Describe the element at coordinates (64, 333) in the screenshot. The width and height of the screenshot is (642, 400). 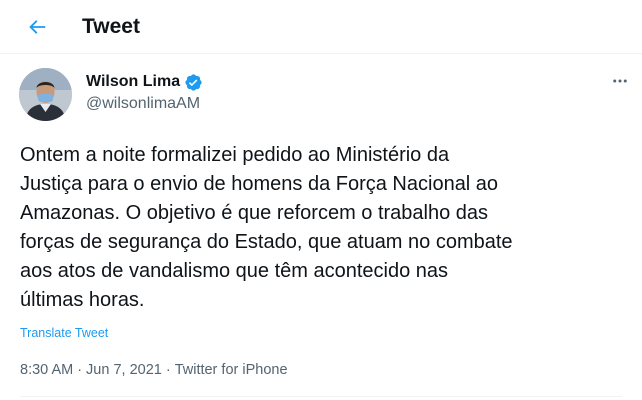
I see `translate-tweet-link: Translate Tweet` at that location.